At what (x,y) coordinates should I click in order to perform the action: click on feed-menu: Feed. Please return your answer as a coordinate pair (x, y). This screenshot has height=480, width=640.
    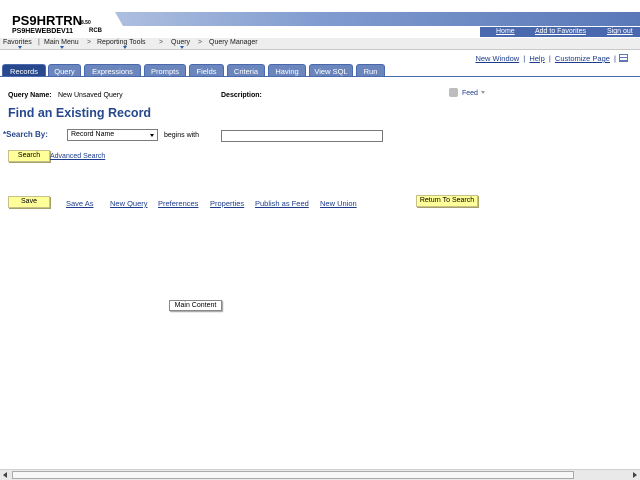
    Looking at the image, I should click on (467, 92).